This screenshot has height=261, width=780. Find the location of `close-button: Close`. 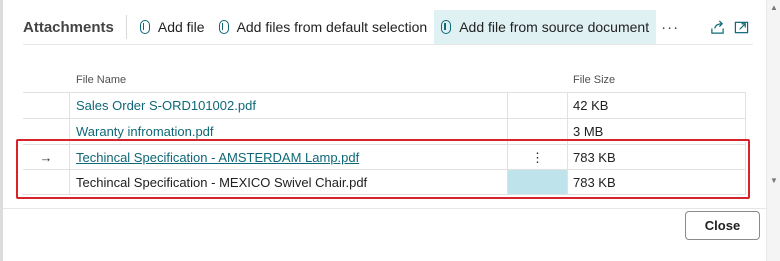

close-button: Close is located at coordinates (722, 225).